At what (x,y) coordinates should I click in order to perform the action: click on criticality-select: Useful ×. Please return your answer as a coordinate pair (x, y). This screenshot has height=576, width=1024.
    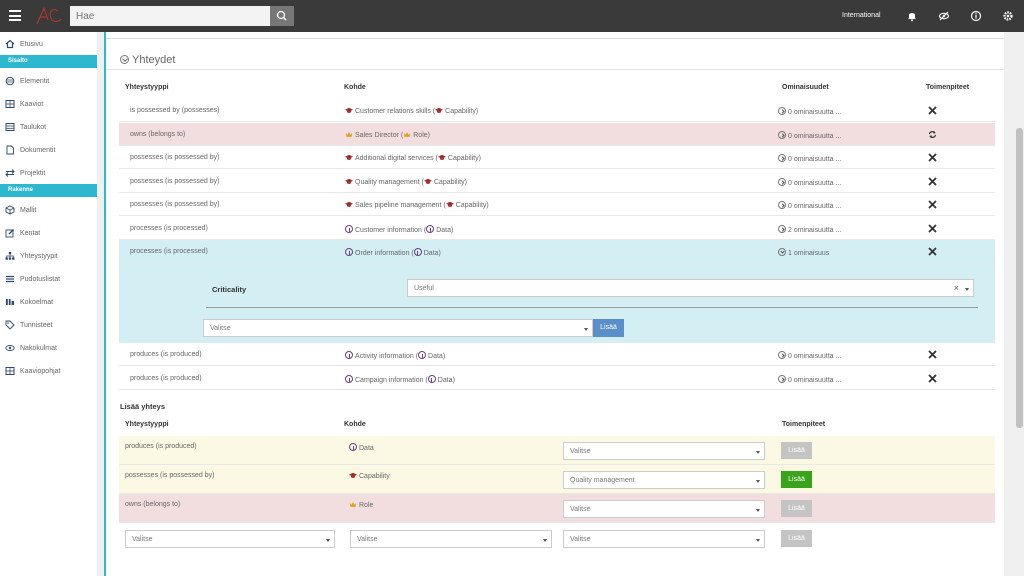
    Looking at the image, I should click on (690, 288).